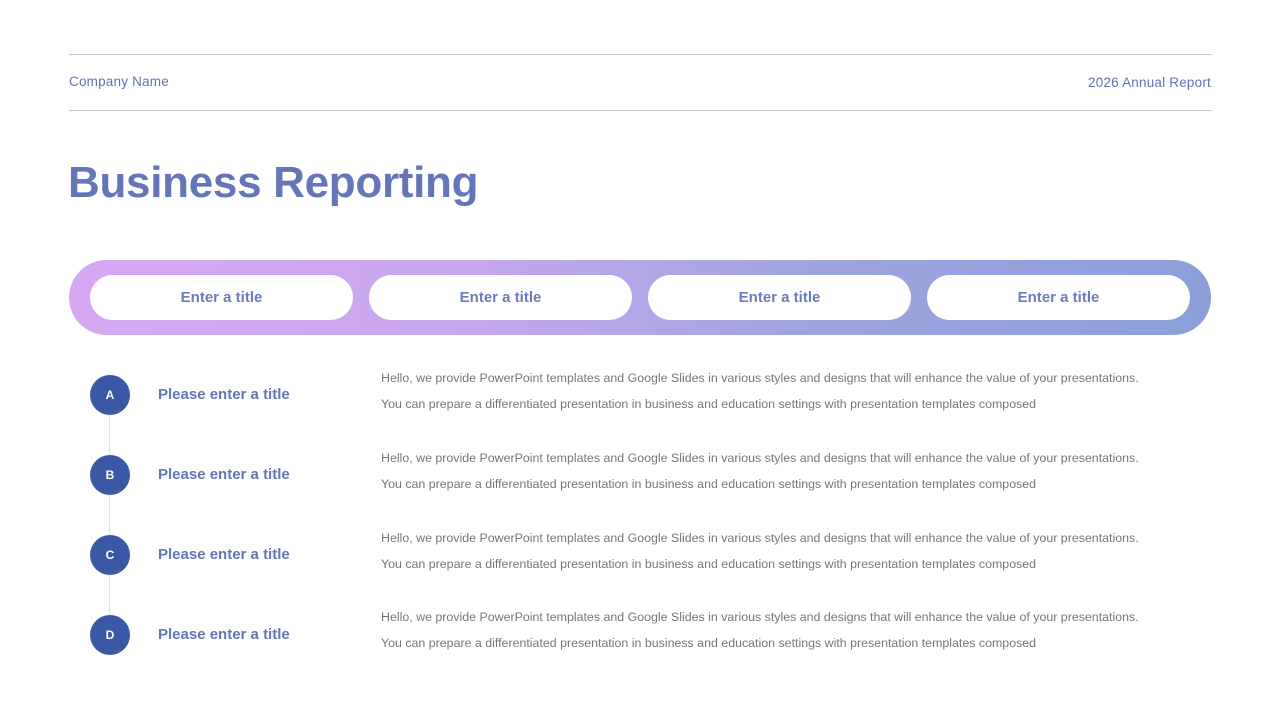  Describe the element at coordinates (273, 182) in the screenshot. I see `page-title: Business Reporting` at that location.